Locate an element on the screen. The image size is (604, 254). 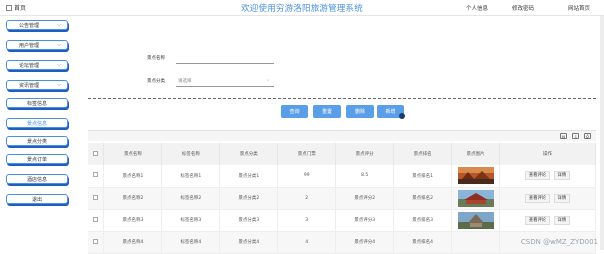
sidebar-item-label: 酒店信息 is located at coordinates (37, 179).